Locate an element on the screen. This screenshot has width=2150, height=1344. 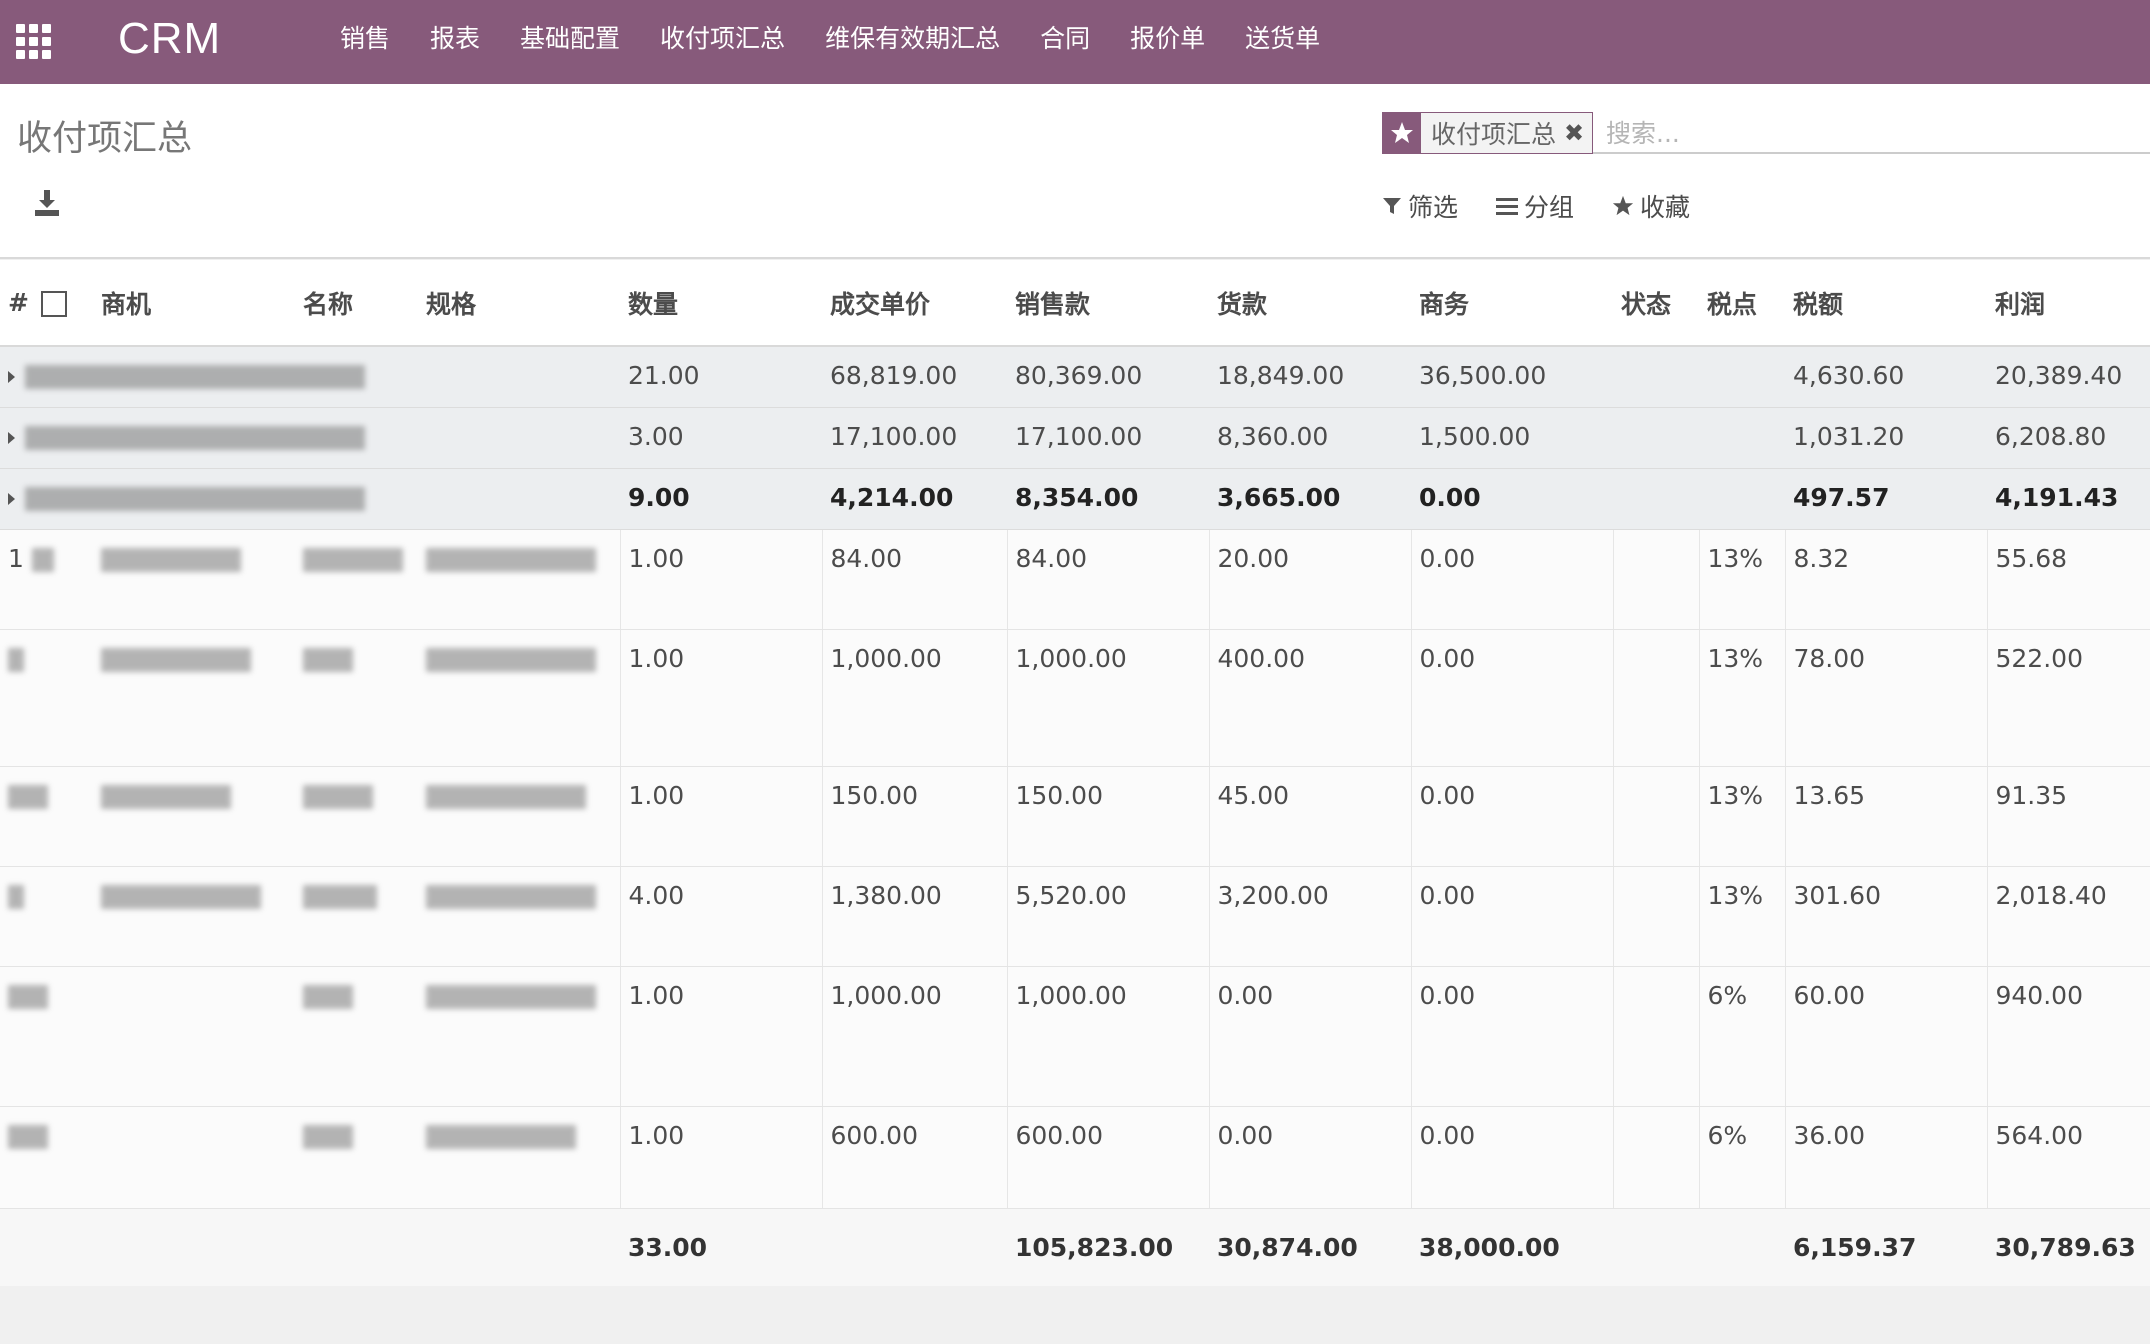
col-qty-header: 数量 is located at coordinates (721, 303).